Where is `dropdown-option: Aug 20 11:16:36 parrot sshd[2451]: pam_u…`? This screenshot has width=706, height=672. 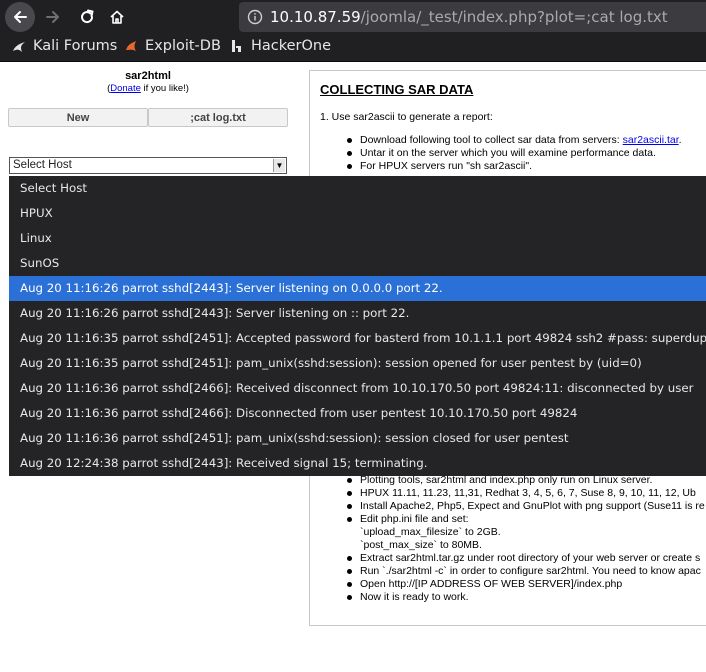
dropdown-option: Aug 20 11:16:36 parrot sshd[2451]: pam_u… is located at coordinates (357, 438).